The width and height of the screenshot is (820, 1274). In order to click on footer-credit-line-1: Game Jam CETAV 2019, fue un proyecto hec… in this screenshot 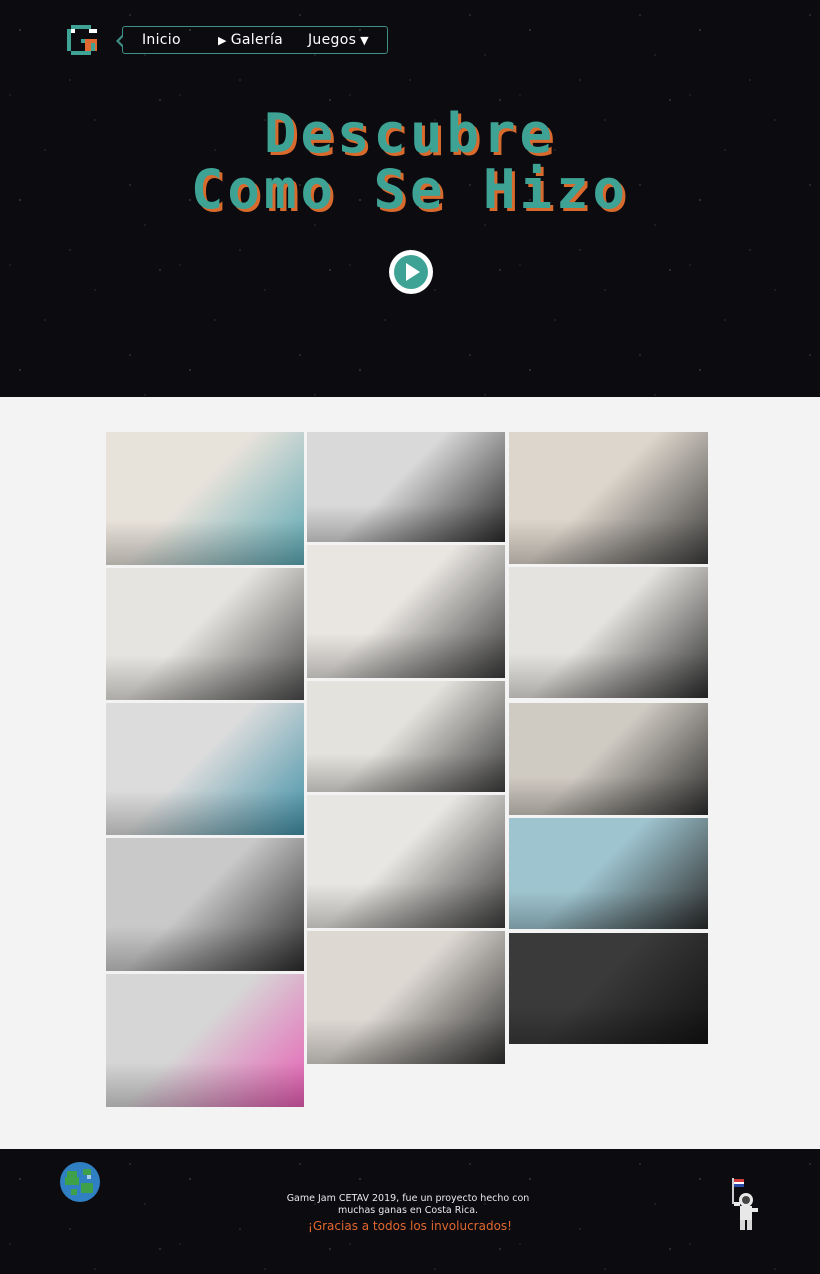, I will do `click(408, 1198)`.